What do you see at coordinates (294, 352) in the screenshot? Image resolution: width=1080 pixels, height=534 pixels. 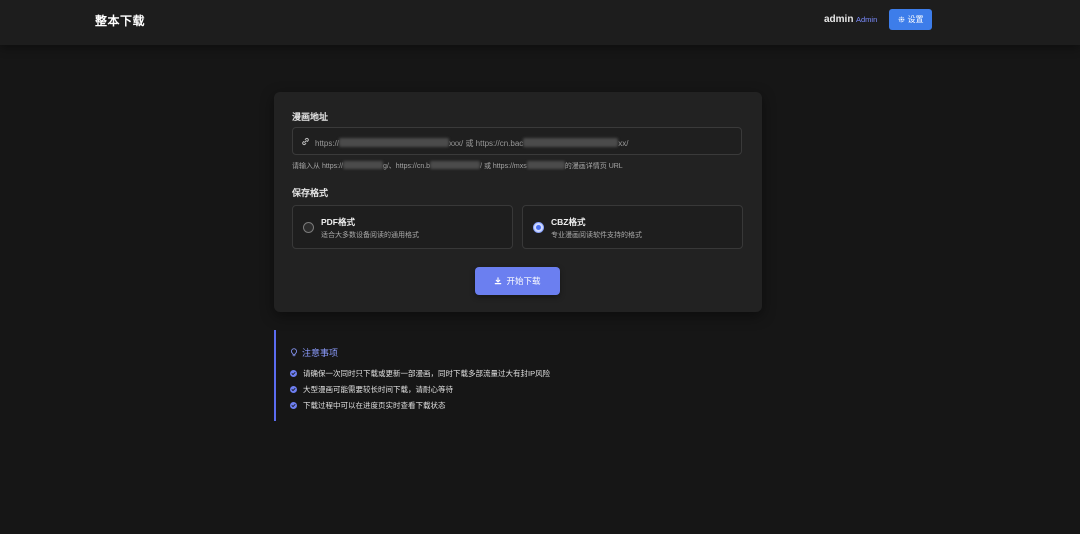 I see `lightbulb-icon` at bounding box center [294, 352].